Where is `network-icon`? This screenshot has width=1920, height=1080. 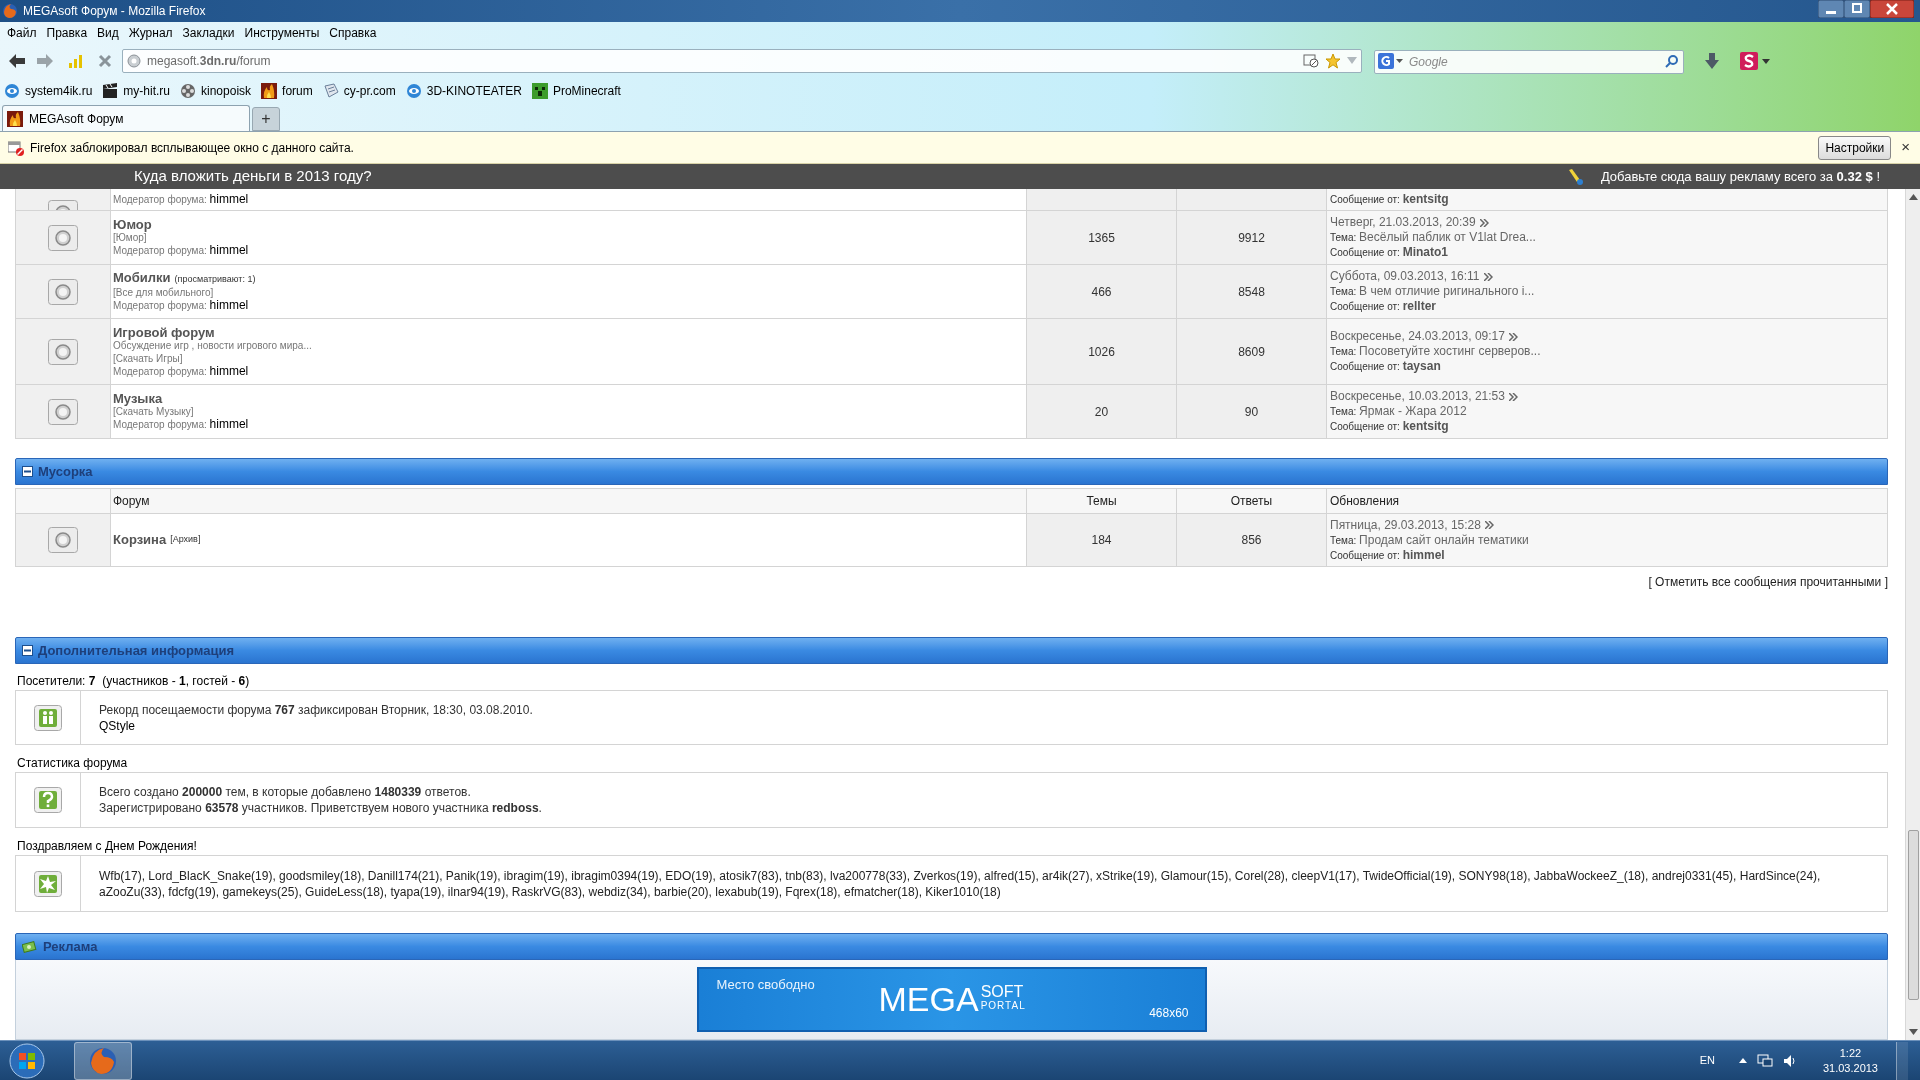
network-icon is located at coordinates (1764, 1060).